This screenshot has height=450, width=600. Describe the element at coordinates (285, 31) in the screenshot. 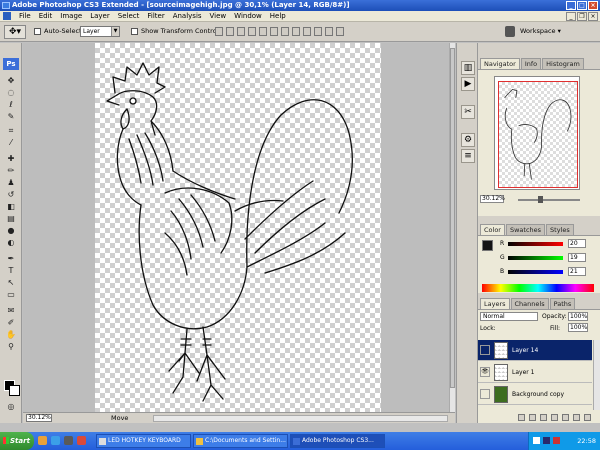

I see `distribute-top-icon` at that location.